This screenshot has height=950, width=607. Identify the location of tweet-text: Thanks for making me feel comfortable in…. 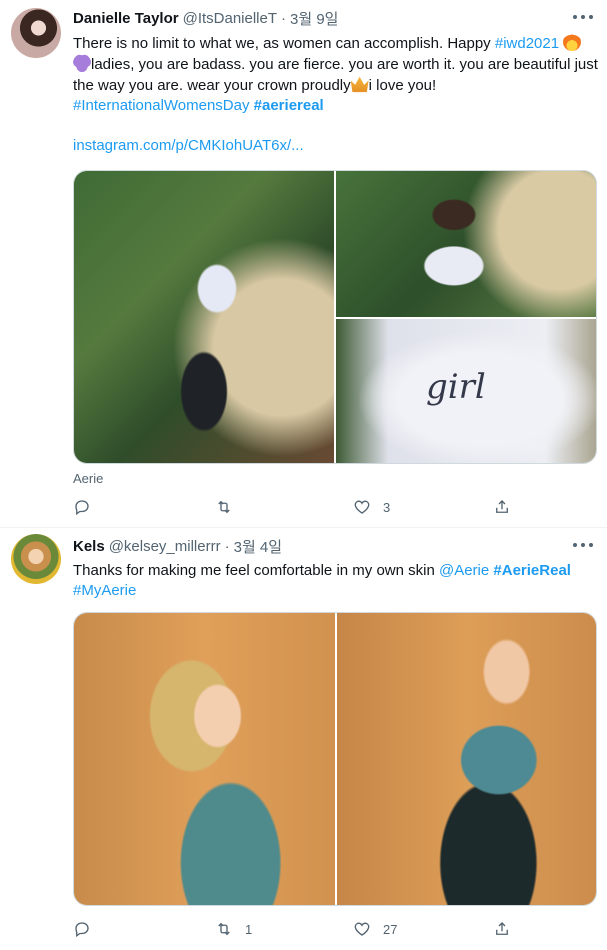
(335, 581).